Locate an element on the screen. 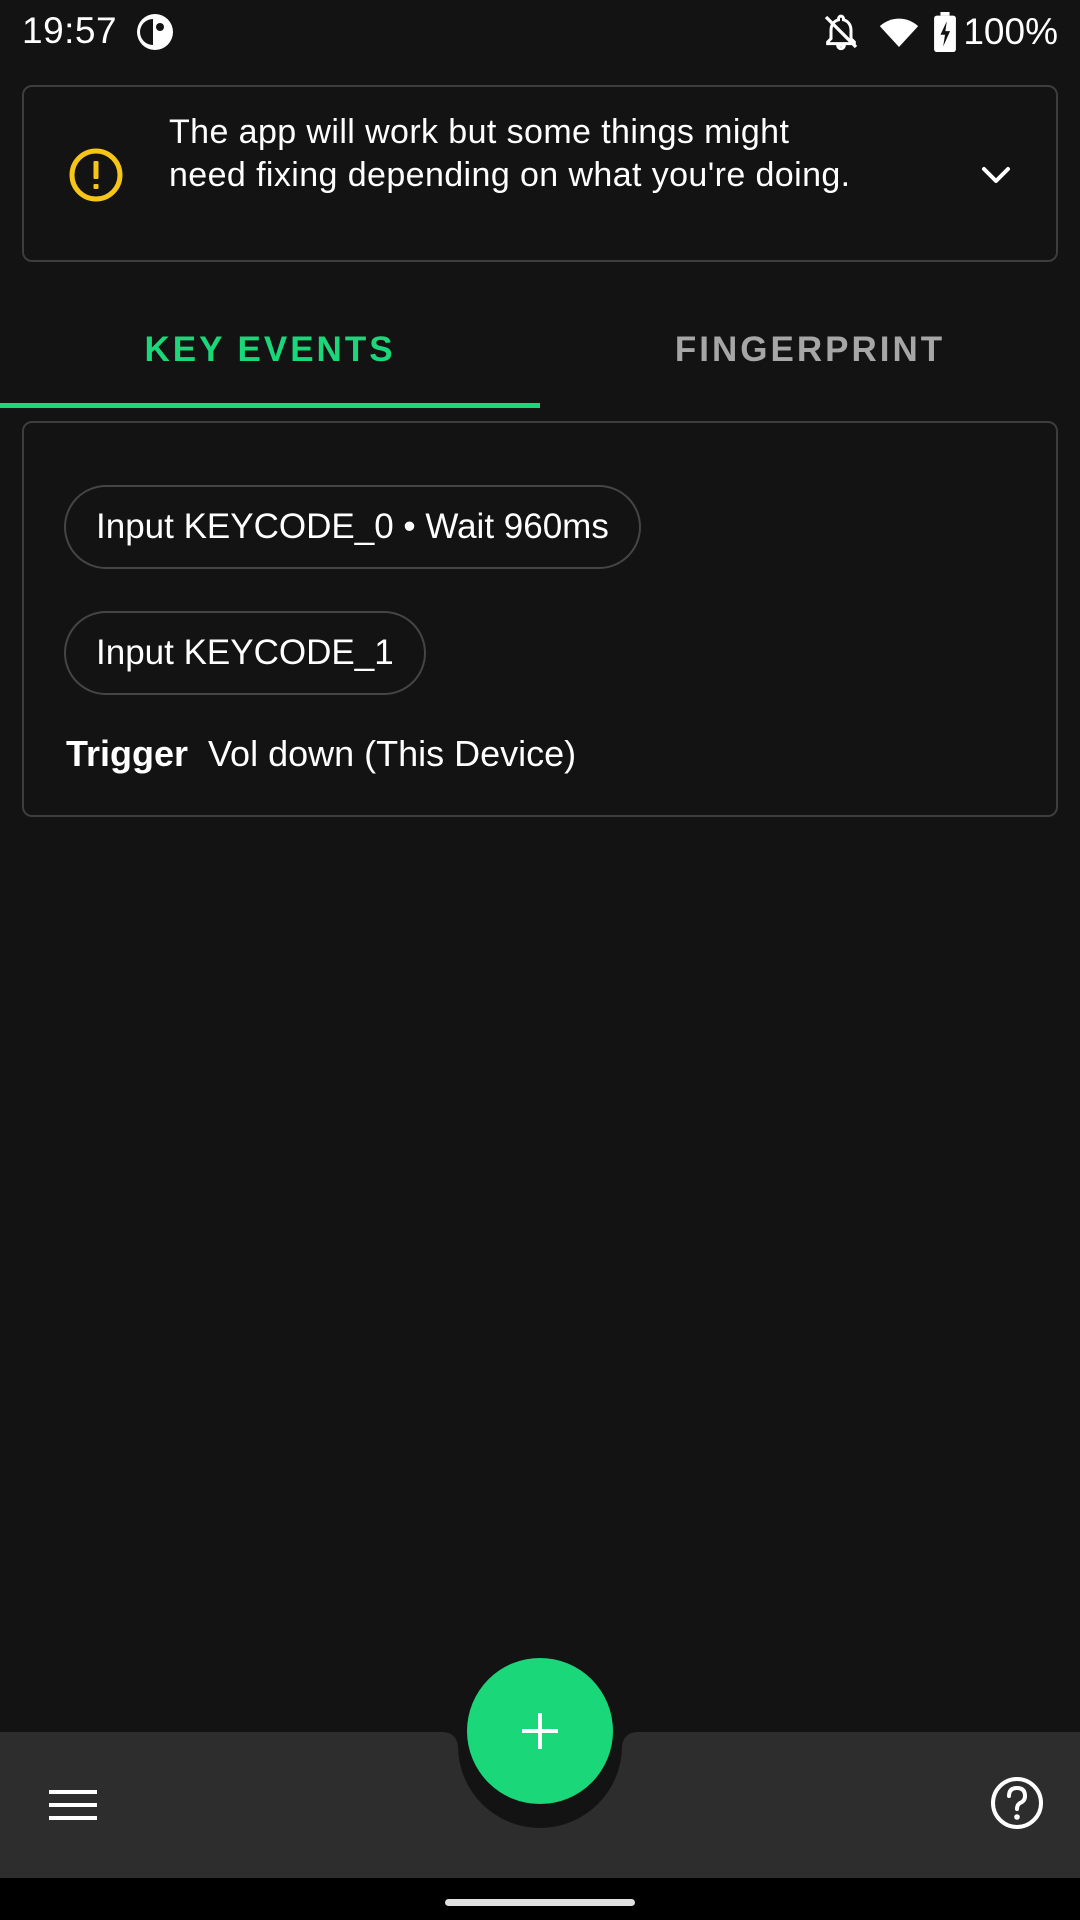  app-logo-icon is located at coordinates (155, 32).